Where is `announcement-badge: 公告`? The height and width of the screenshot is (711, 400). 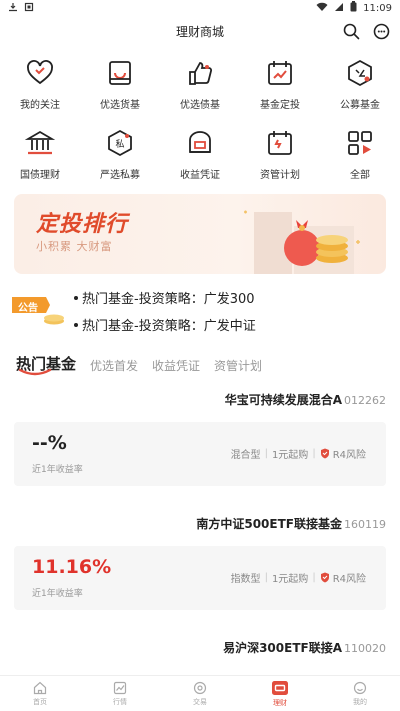
announcement-badge: 公告 is located at coordinates (38, 311).